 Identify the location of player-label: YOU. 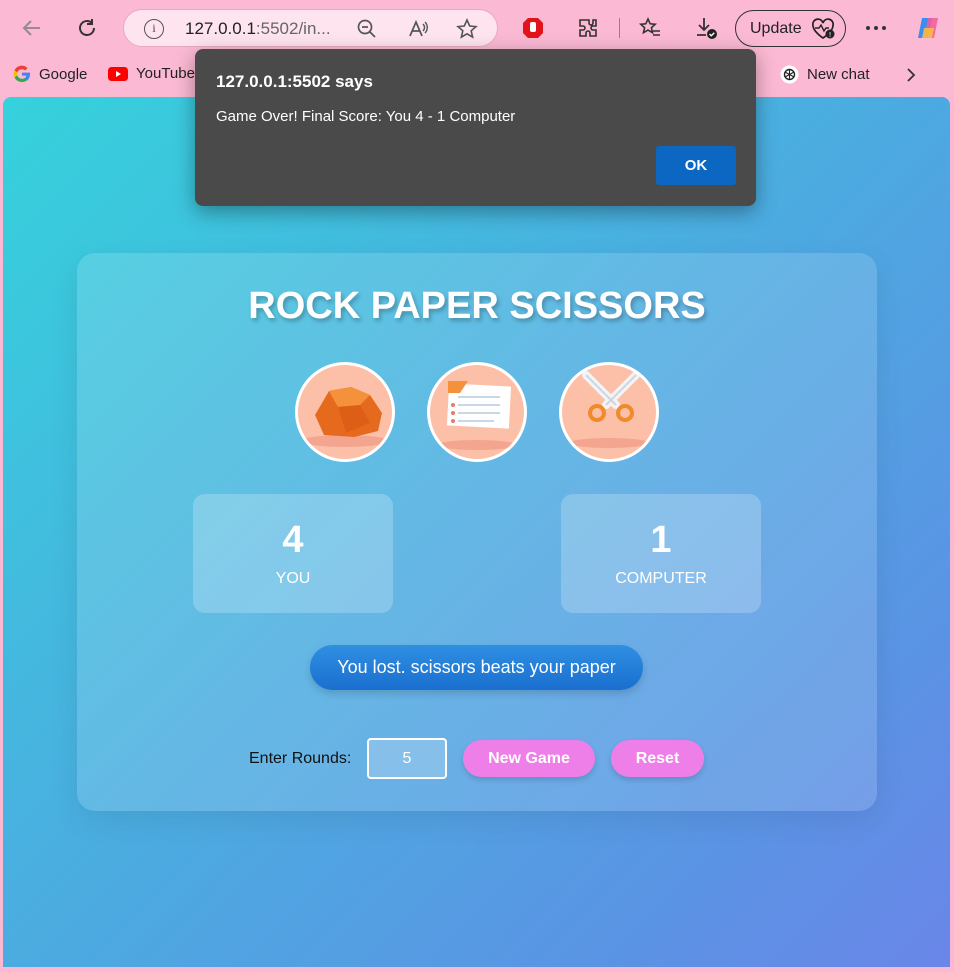
(293, 578).